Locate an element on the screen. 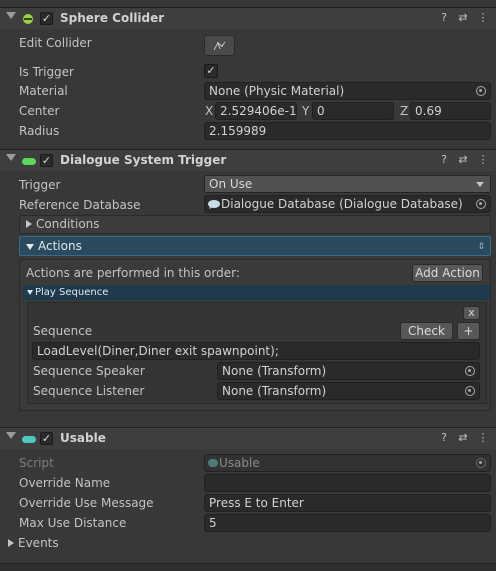 Image resolution: width=496 pixels, height=571 pixels. actions-description: Actions are performed in this order: is located at coordinates (133, 273).